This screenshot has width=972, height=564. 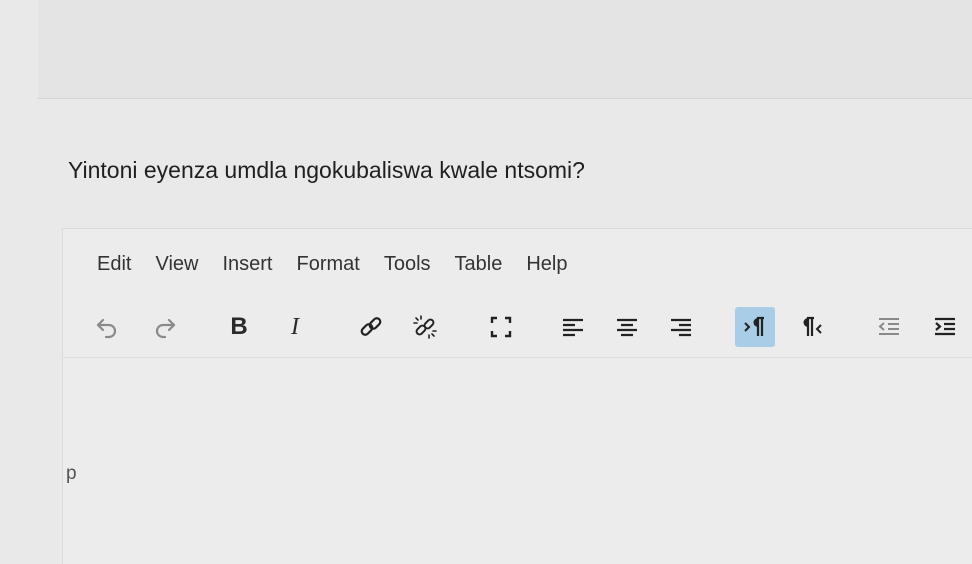 I want to click on align-left-button, so click(x=573, y=327).